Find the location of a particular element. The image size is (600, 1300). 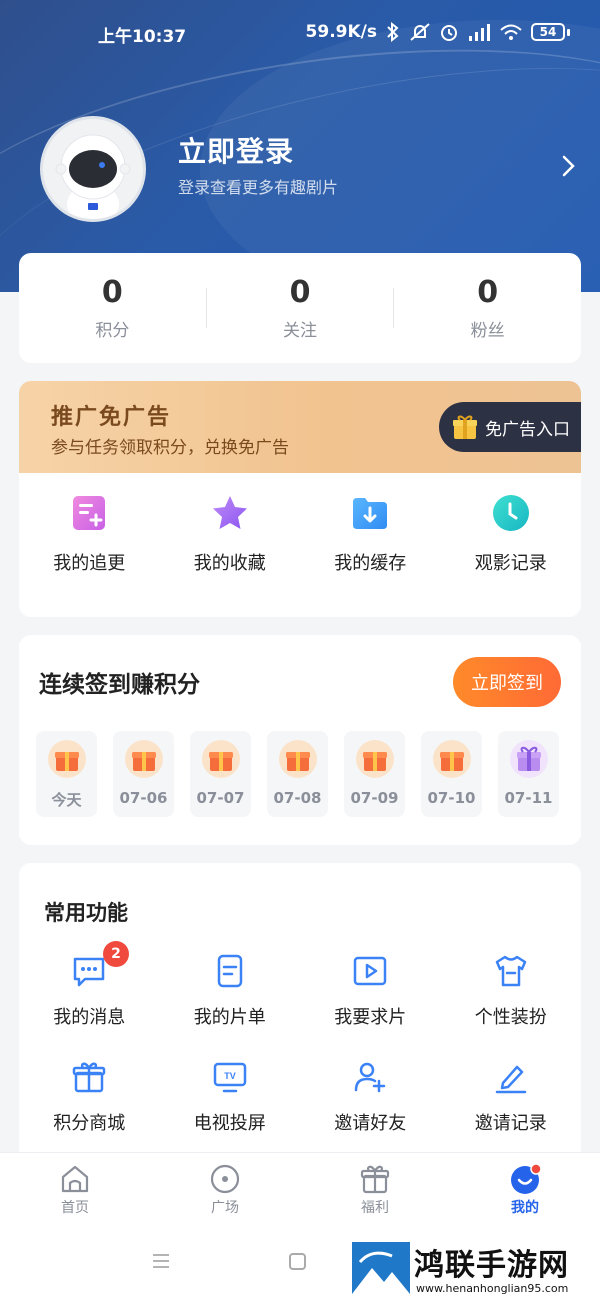

profile-header: 立即登录 登录查看更多有趣剧片 is located at coordinates (300, 166).